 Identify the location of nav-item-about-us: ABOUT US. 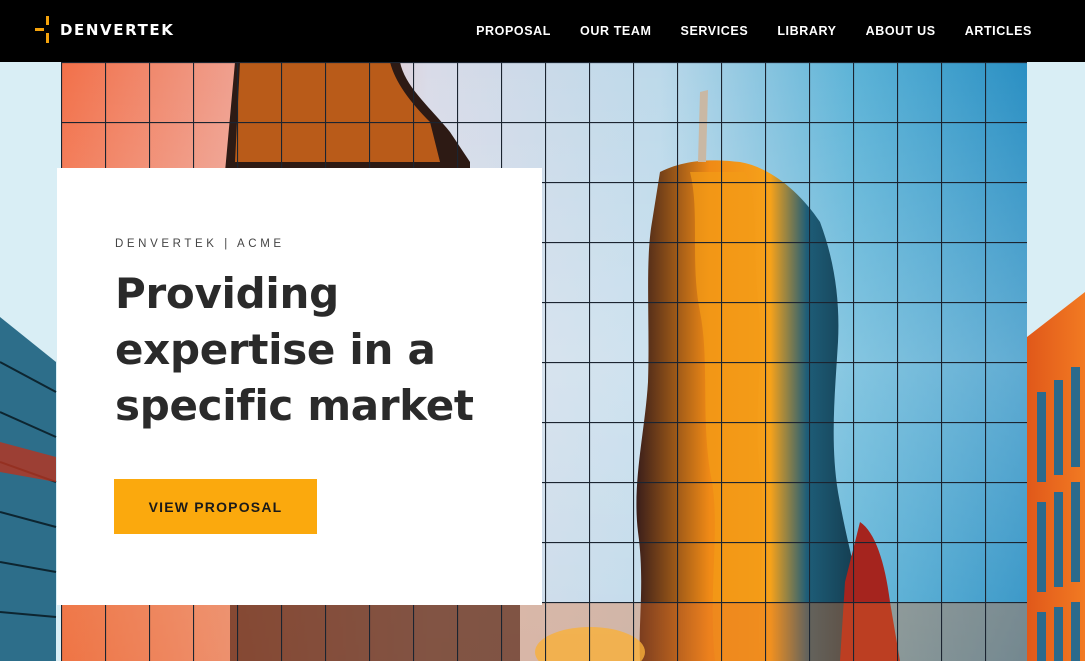
(901, 31).